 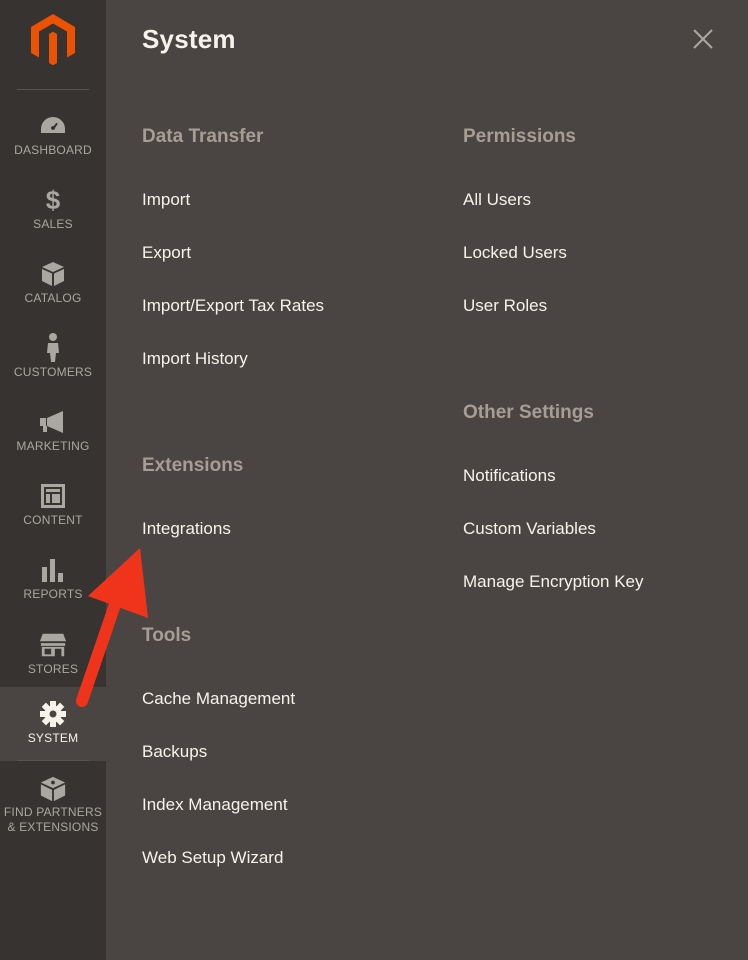 What do you see at coordinates (218, 699) in the screenshot?
I see `menu-link-cache-management: Cache Management` at bounding box center [218, 699].